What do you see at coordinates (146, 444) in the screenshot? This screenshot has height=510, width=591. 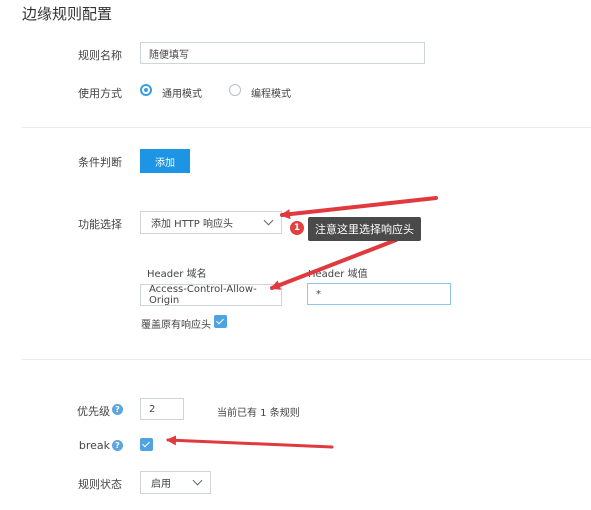 I see `break-checkbox` at bounding box center [146, 444].